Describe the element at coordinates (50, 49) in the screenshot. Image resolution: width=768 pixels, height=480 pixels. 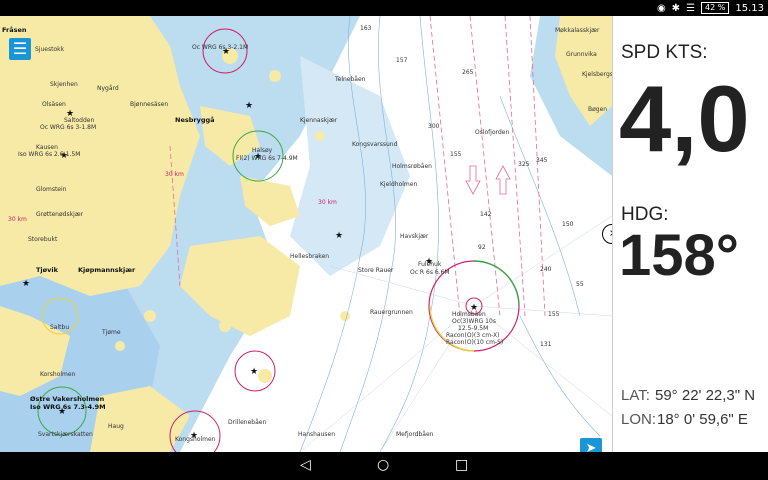
I see `svg-text: Sjuestokk` at that location.